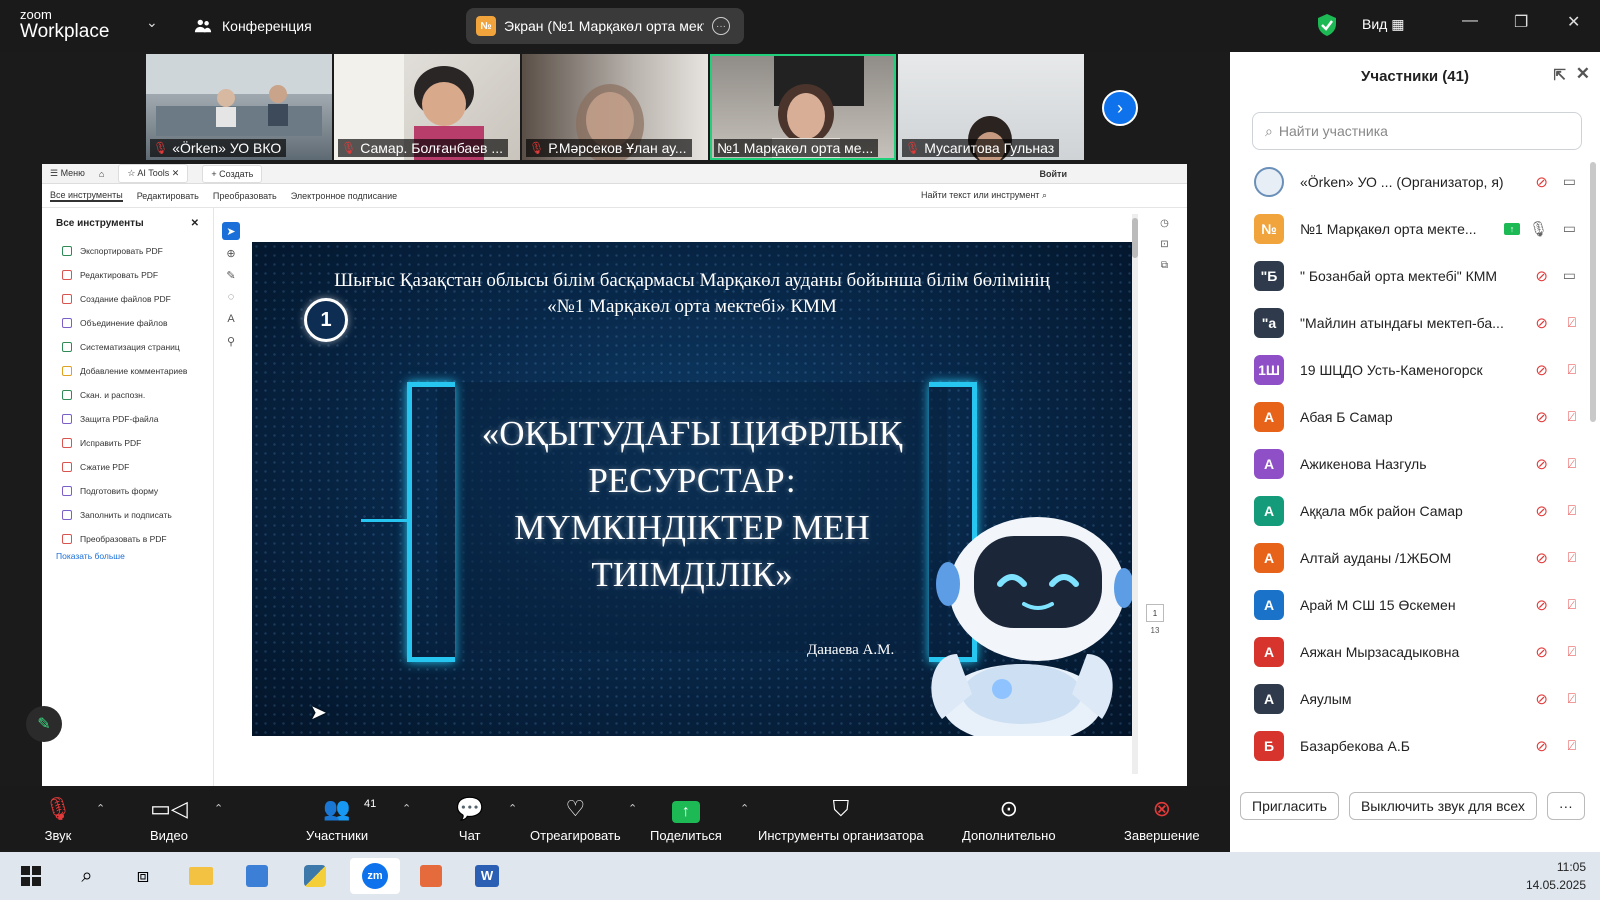 The height and width of the screenshot is (900, 1600). I want to click on more-button: ⊙ Дополнительно, so click(1009, 819).